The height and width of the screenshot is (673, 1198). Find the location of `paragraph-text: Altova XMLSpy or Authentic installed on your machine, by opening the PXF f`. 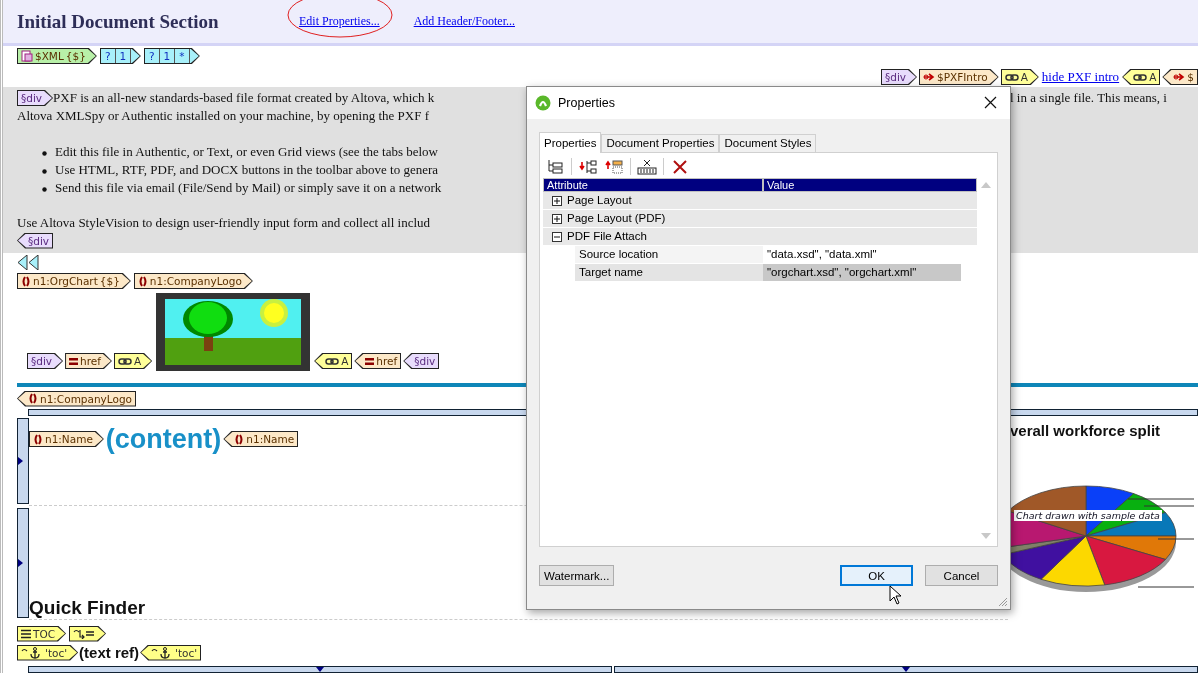

paragraph-text: Altova XMLSpy or Authentic installed on your machine, by opening the PXF f is located at coordinates (223, 116).